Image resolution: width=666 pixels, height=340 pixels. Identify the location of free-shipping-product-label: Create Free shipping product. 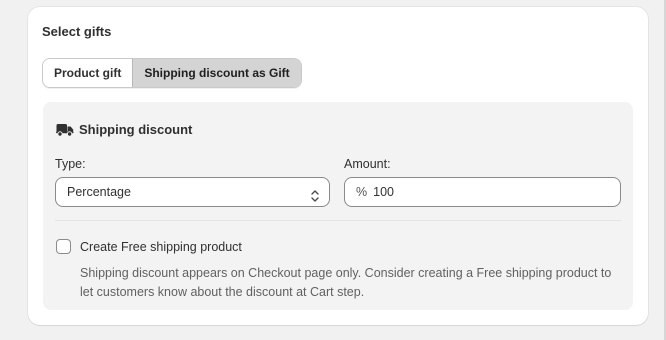
(161, 247).